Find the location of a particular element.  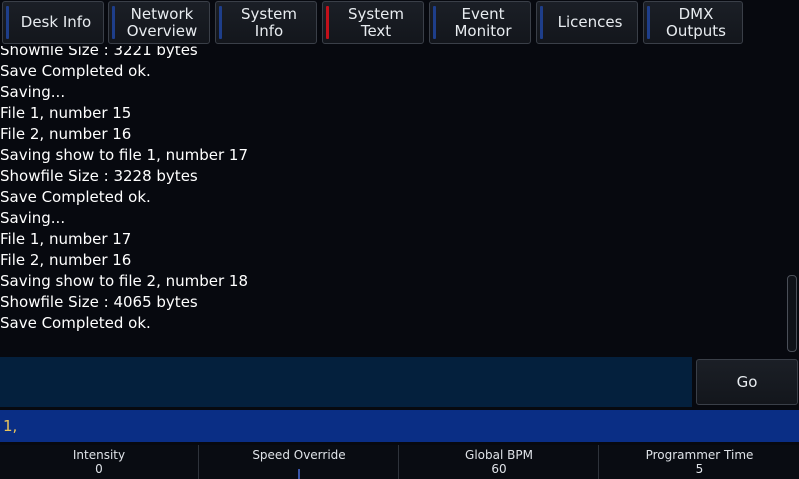

log-line: Saving show to file 2, number 18 is located at coordinates (124, 281).